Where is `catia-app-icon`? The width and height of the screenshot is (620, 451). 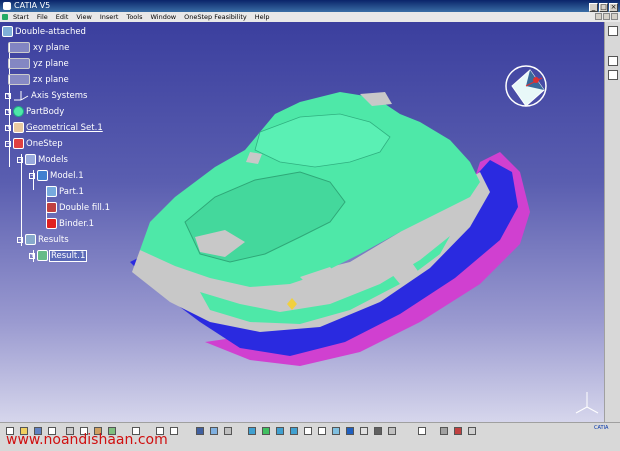
catia-app-icon is located at coordinates (7, 6).